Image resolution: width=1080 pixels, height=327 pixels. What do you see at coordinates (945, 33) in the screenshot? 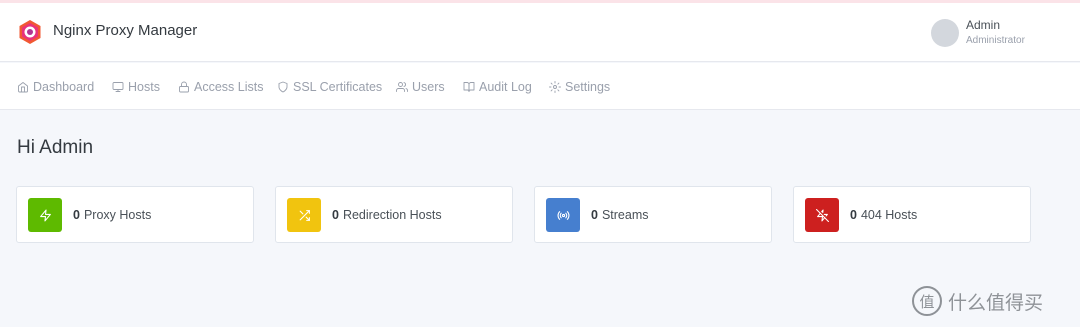
I see `avatar` at bounding box center [945, 33].